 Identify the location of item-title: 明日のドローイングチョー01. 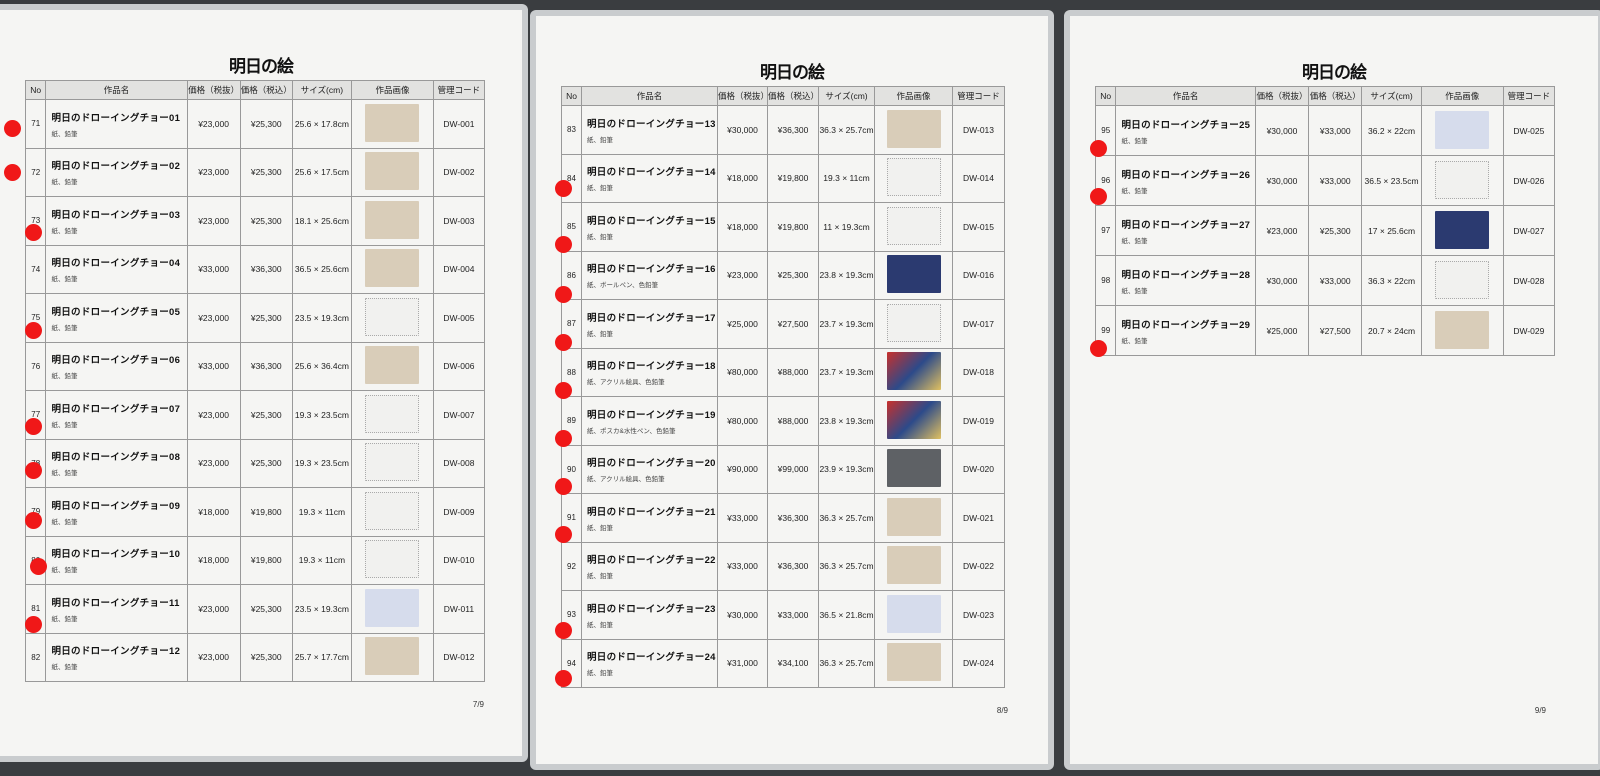
(116, 118).